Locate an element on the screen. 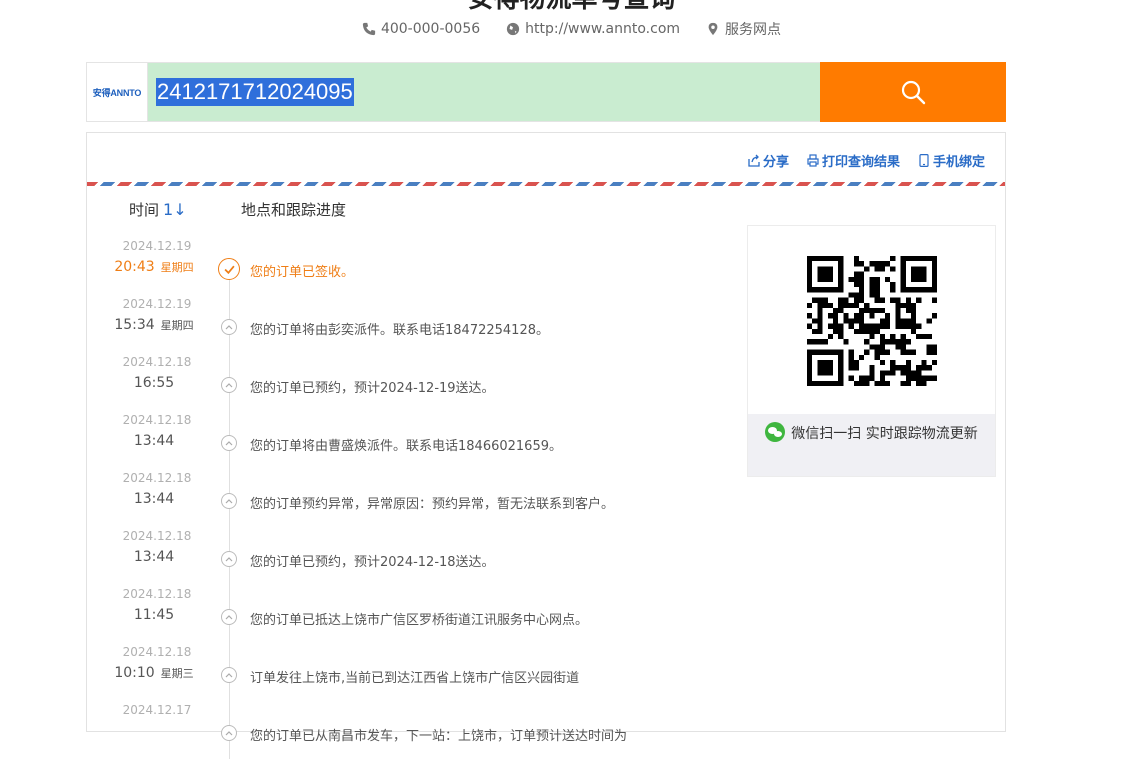 Image resolution: width=1143 pixels, height=759 pixels. timeline-row: 2024.12.18 16:55 您的订单已预约，预计2024-12-19送达。 is located at coordinates (417, 382).